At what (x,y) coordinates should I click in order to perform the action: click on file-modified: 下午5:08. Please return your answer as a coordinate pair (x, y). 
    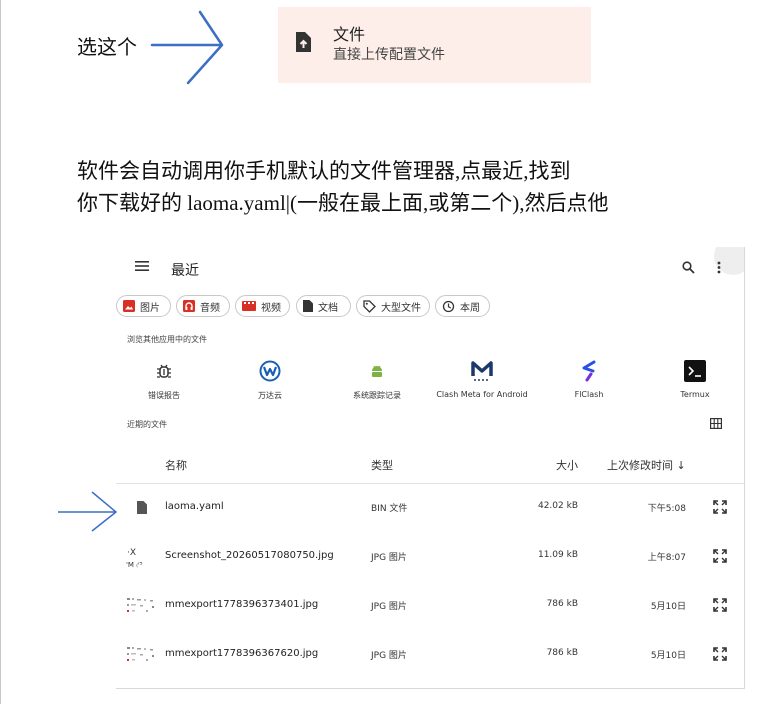
    Looking at the image, I should click on (666, 509).